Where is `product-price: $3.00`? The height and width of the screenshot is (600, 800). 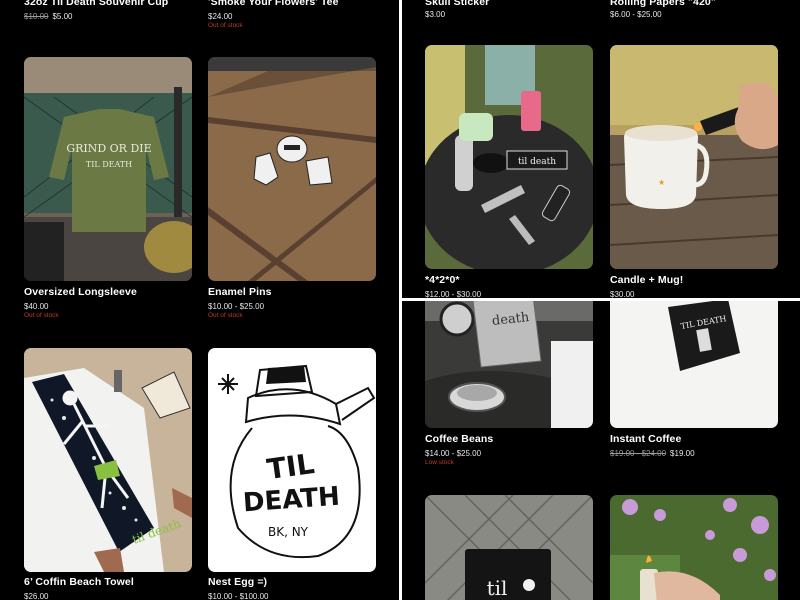 product-price: $3.00 is located at coordinates (435, 14).